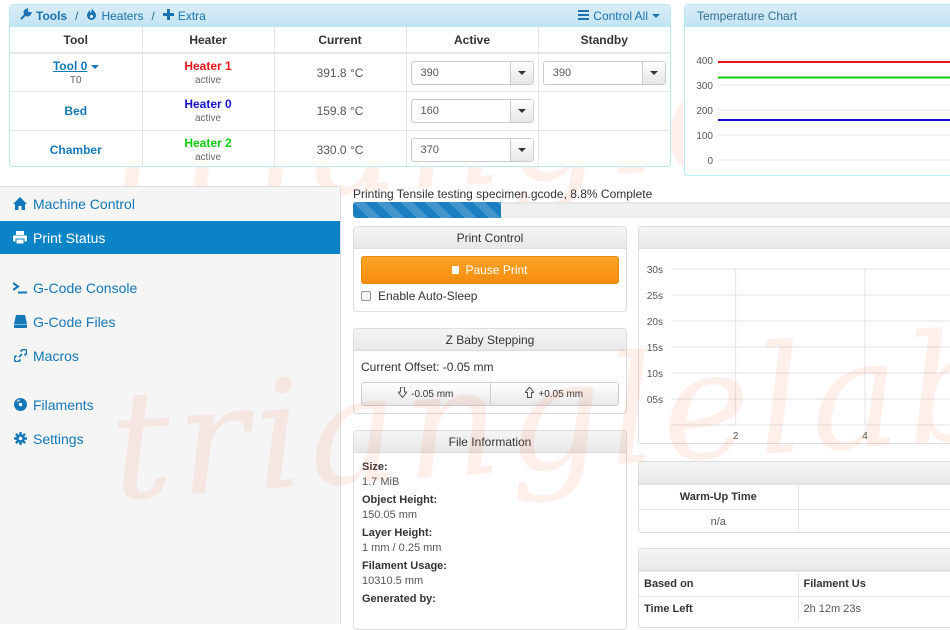 The height and width of the screenshot is (630, 950). I want to click on arrow-down-icon, so click(403, 393).